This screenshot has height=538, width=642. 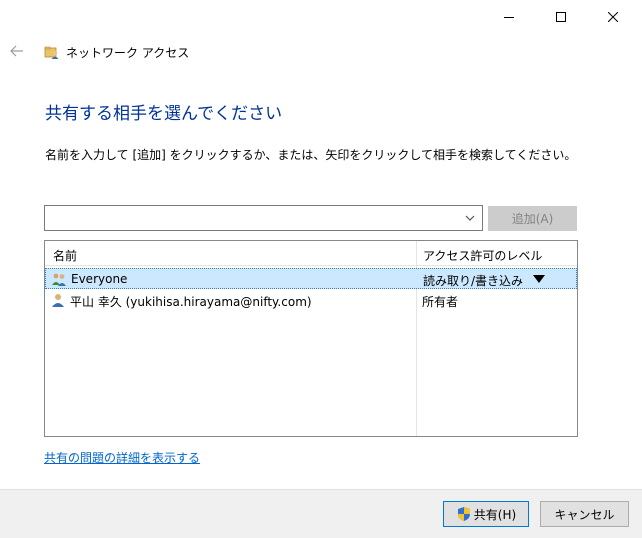 What do you see at coordinates (440, 302) in the screenshot?
I see `row-permission: 所有者` at bounding box center [440, 302].